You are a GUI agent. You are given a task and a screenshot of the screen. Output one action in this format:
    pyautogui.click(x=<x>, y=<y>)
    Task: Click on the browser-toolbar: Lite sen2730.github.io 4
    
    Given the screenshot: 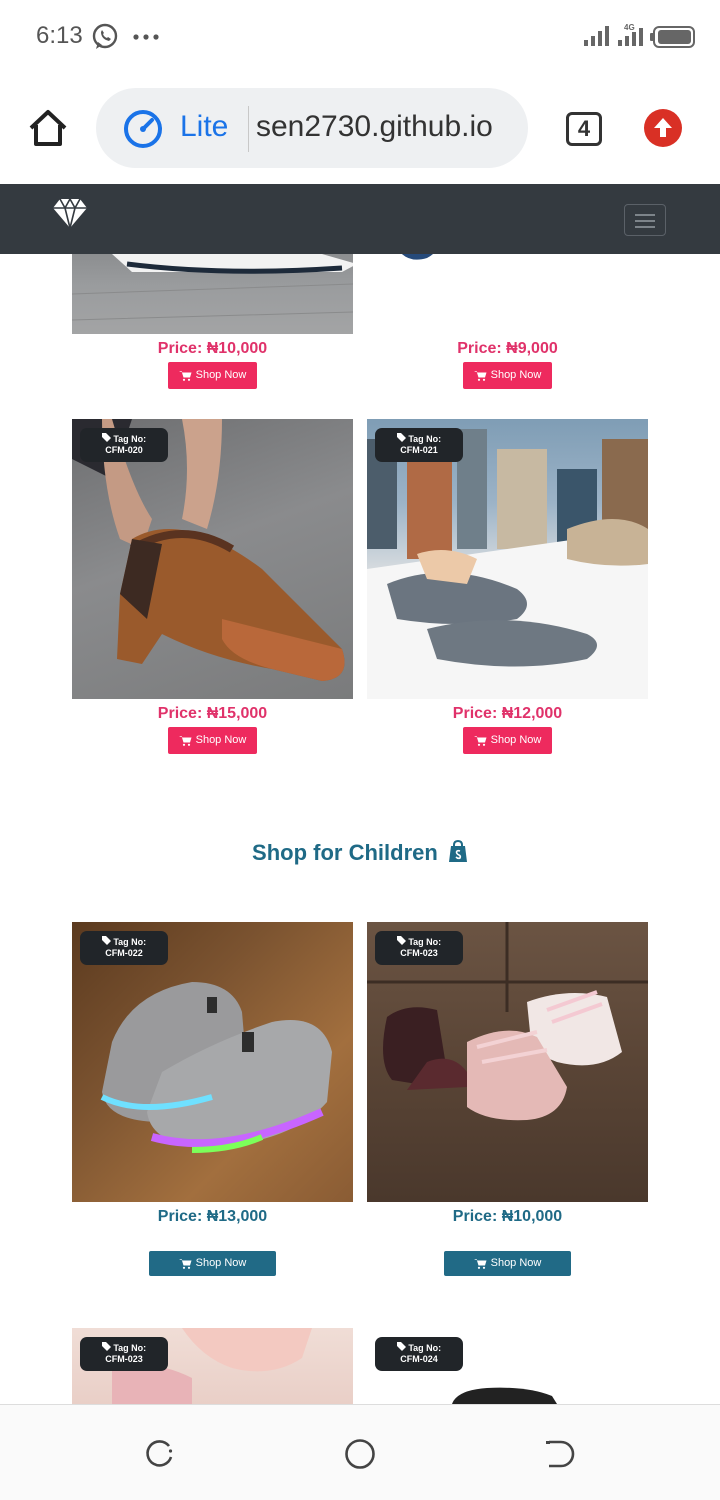 What is the action you would take?
    pyautogui.click(x=360, y=128)
    